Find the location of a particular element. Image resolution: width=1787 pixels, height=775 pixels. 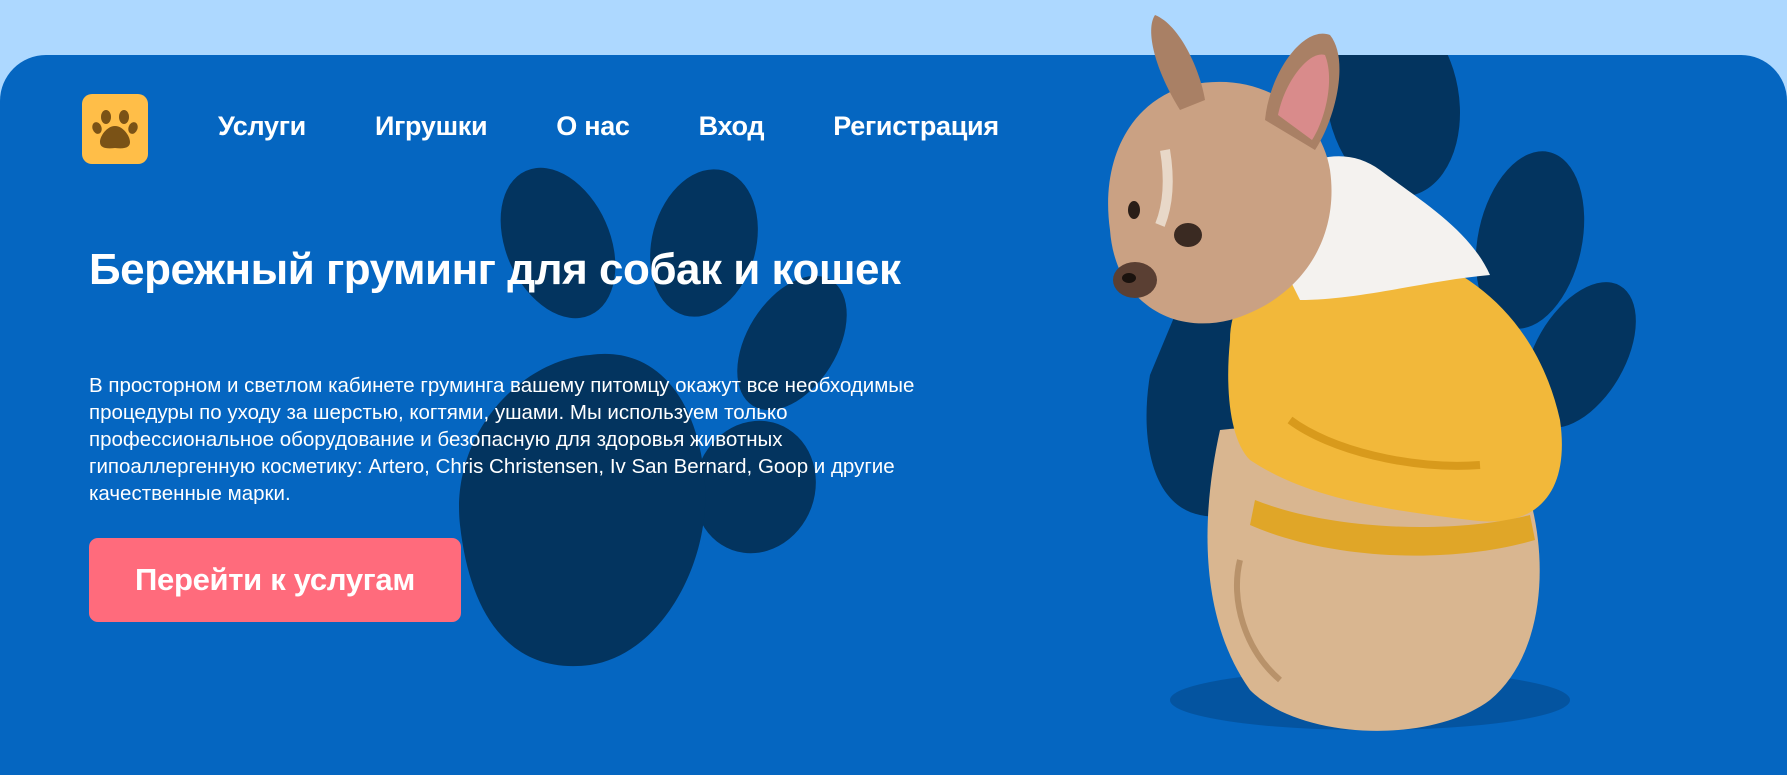

paw-icon is located at coordinates (115, 129).